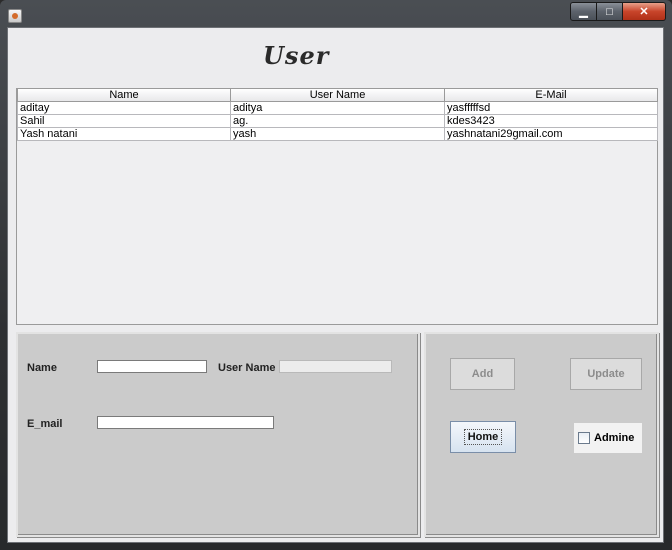 This screenshot has height=550, width=672. Describe the element at coordinates (551, 108) in the screenshot. I see `cell-email: yasfffffsd` at that location.